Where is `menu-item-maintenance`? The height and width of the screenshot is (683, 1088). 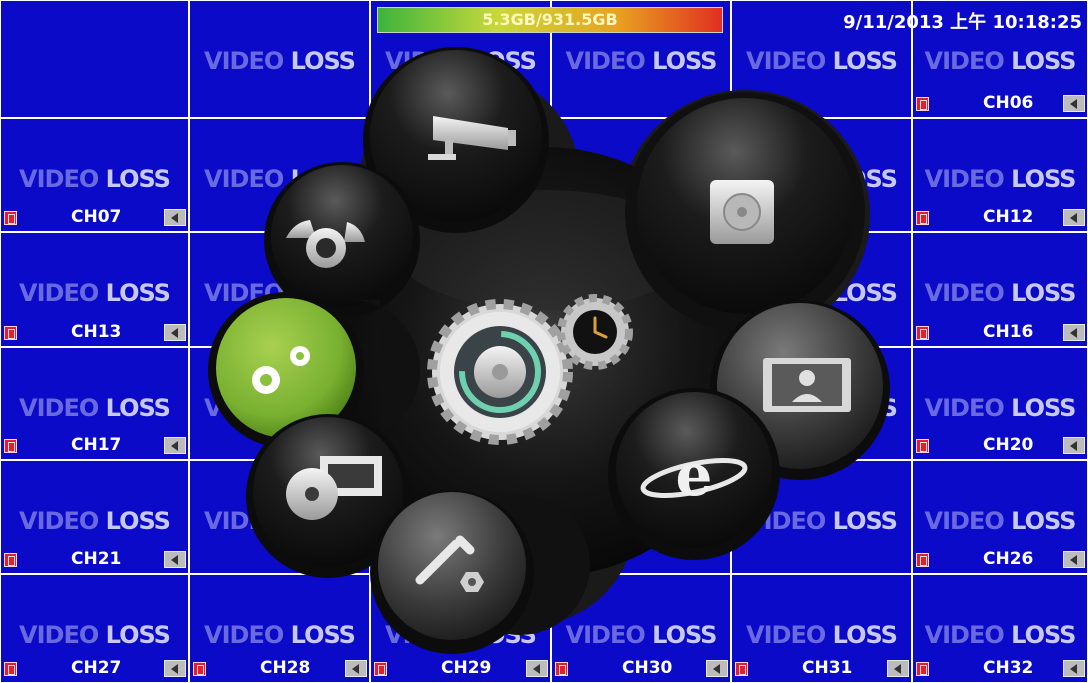 menu-item-maintenance is located at coordinates (452, 572).